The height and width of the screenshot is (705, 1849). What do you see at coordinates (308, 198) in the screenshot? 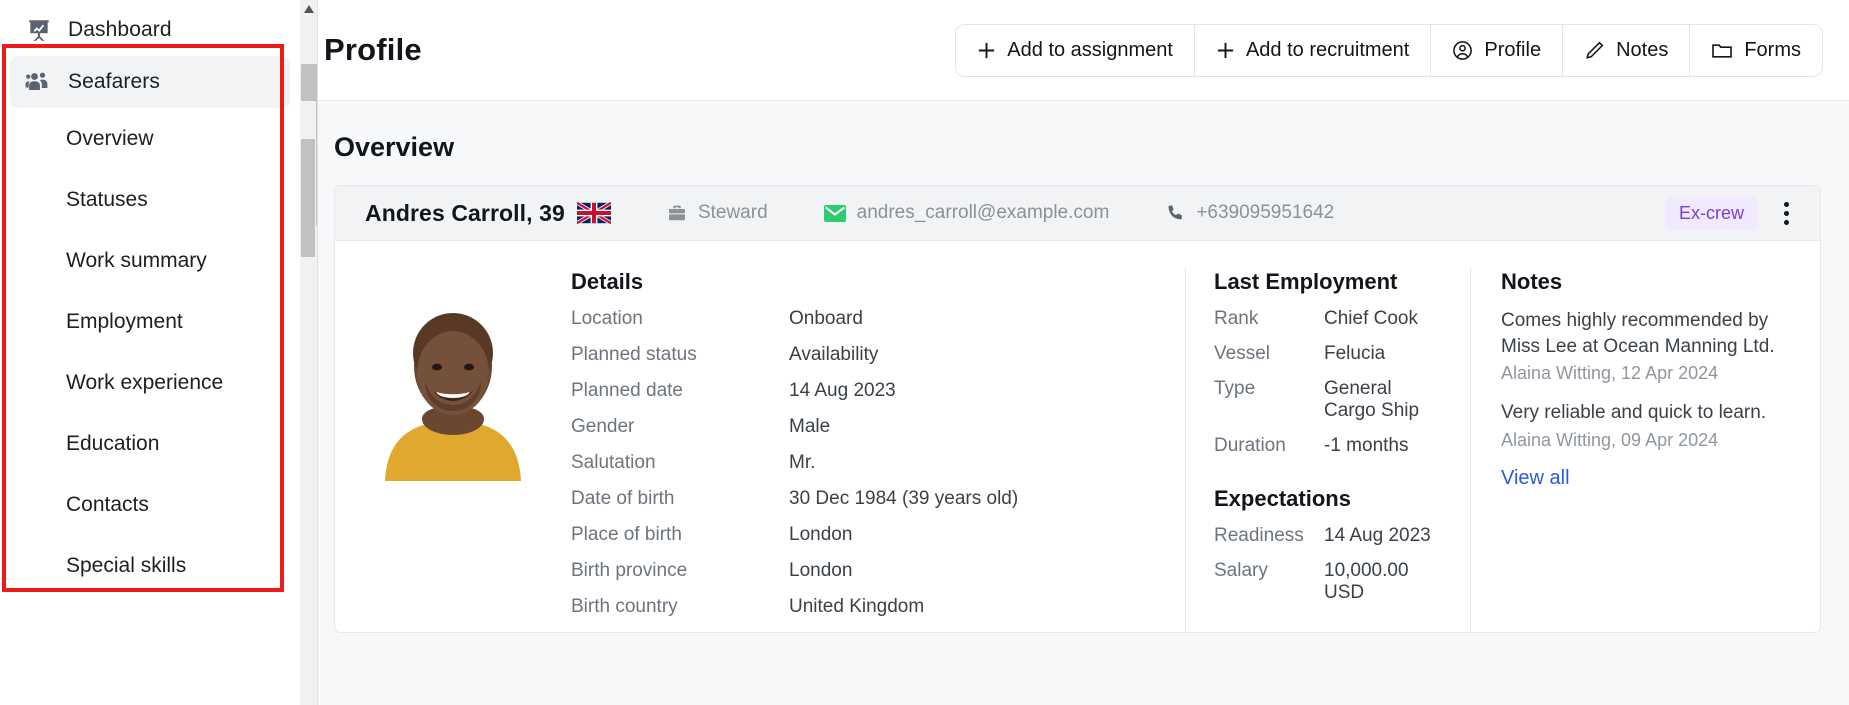
I see `content-scrollbar-thumb` at bounding box center [308, 198].